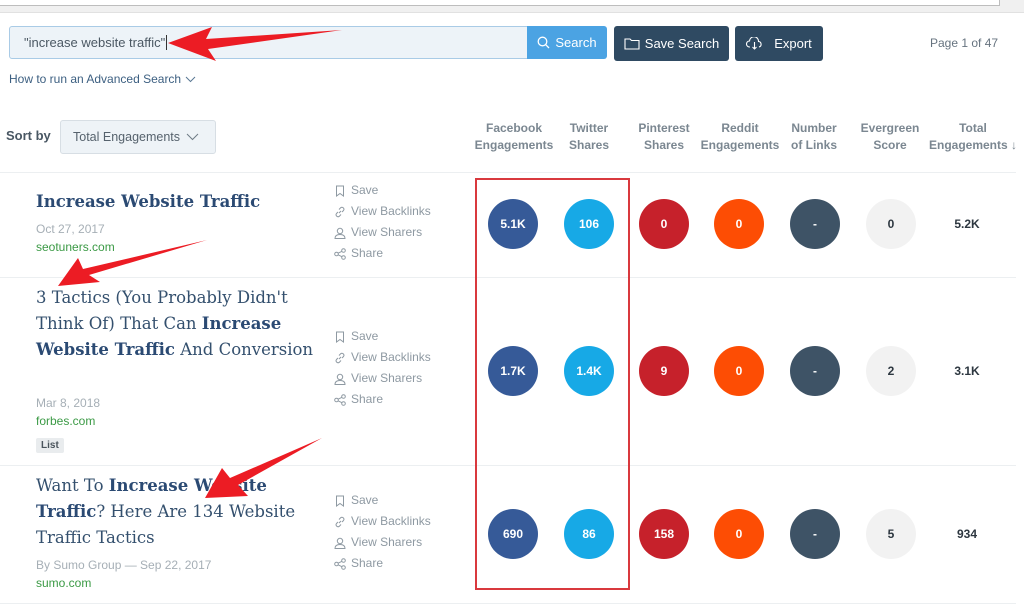 The height and width of the screenshot is (609, 1024). What do you see at coordinates (814, 128) in the screenshot?
I see `col-line1: Number` at bounding box center [814, 128].